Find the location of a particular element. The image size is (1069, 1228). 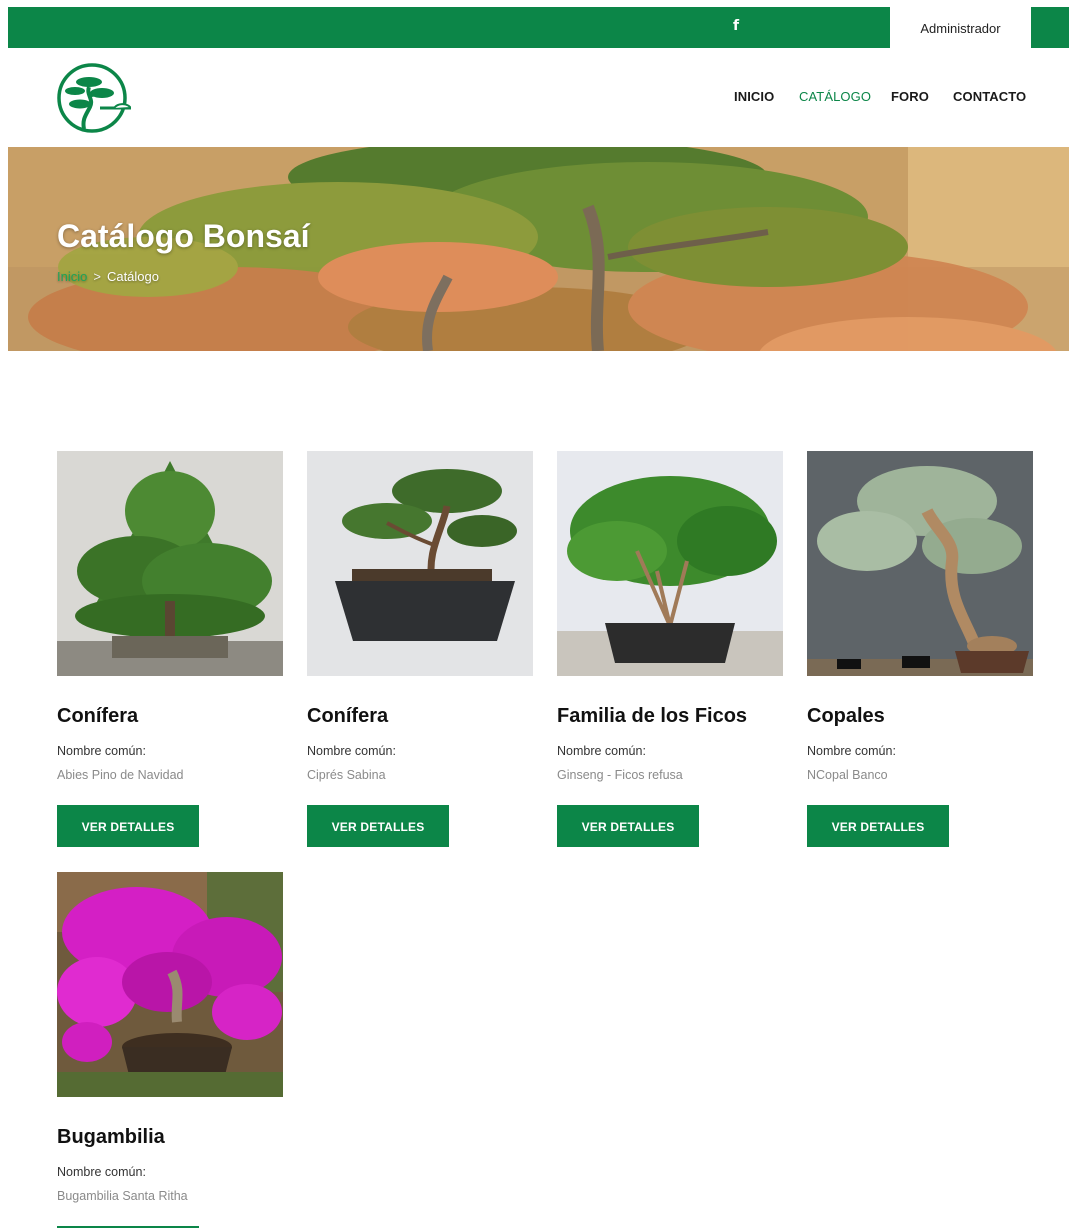

common-name-value: Abies Pino de Navidad is located at coordinates (120, 775).